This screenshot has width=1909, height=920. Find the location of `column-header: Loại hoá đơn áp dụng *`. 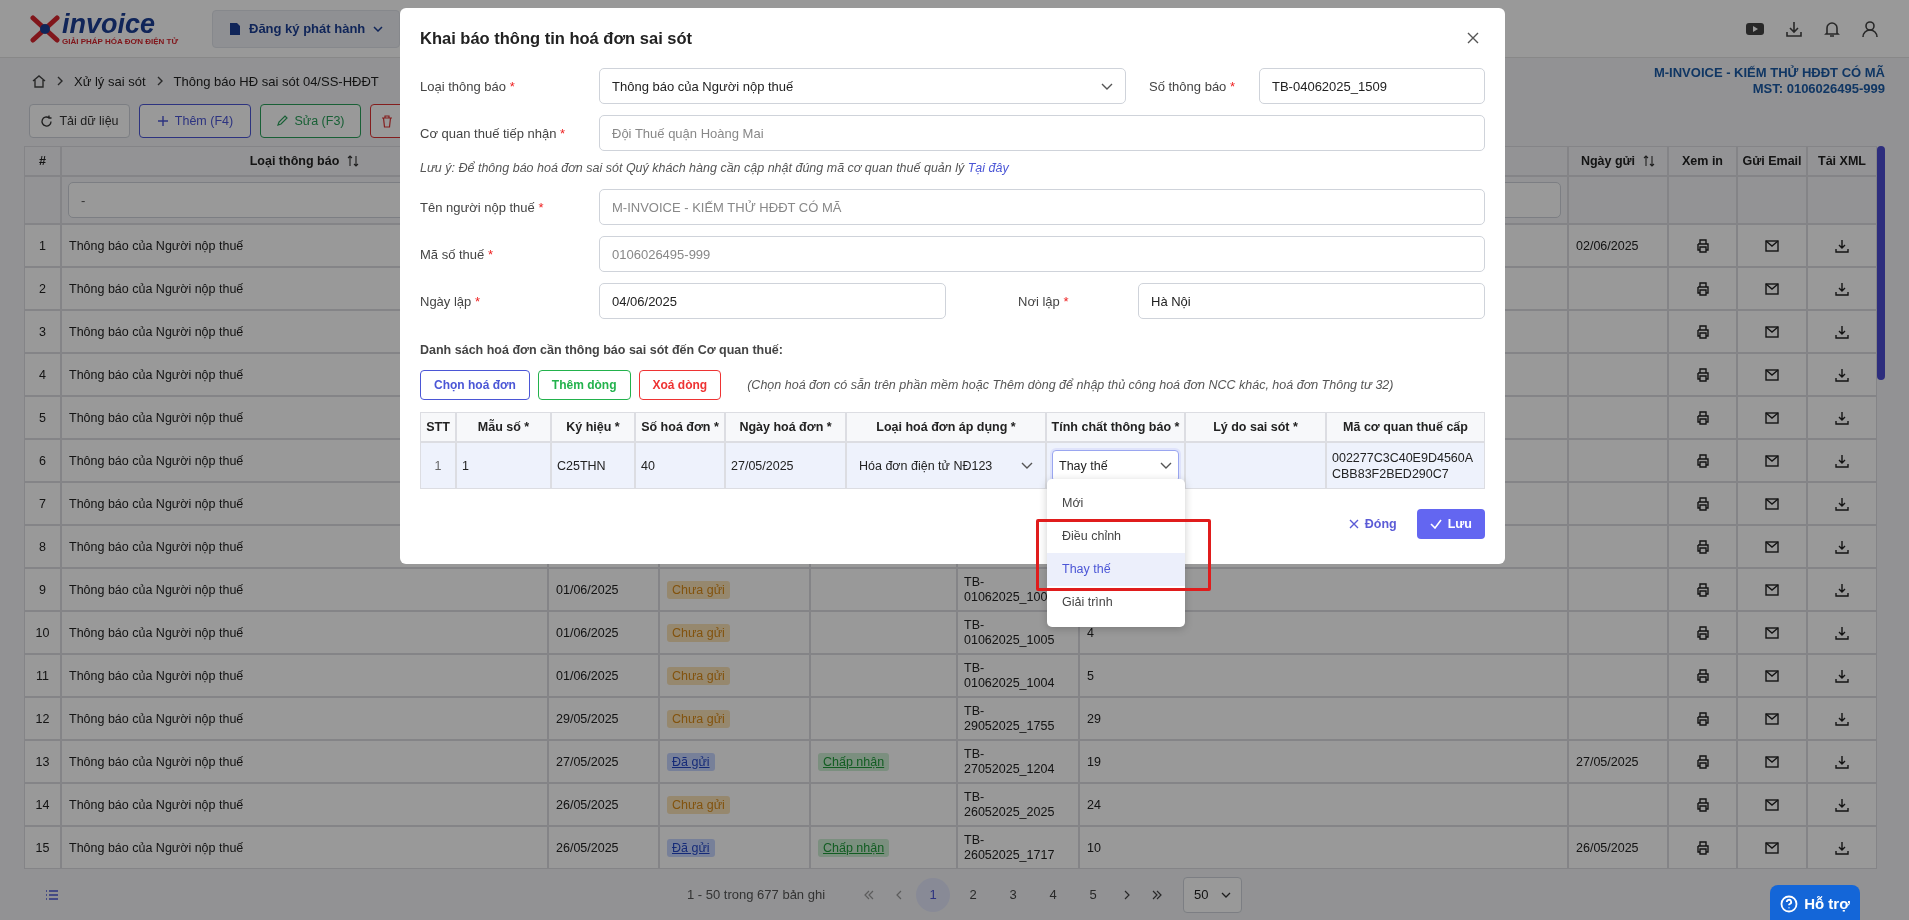

column-header: Loại hoá đơn áp dụng * is located at coordinates (946, 427).